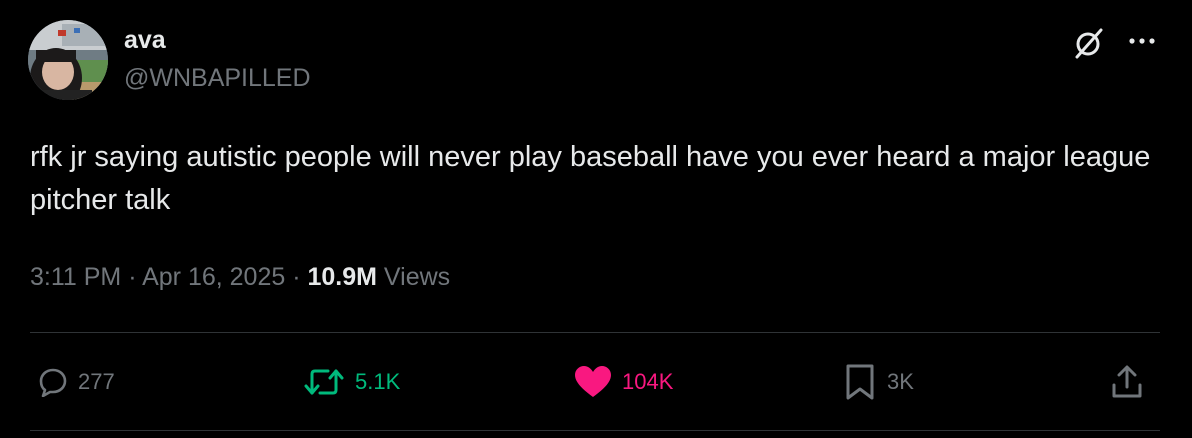  Describe the element at coordinates (76, 382) in the screenshot. I see `reply-button: 277` at that location.